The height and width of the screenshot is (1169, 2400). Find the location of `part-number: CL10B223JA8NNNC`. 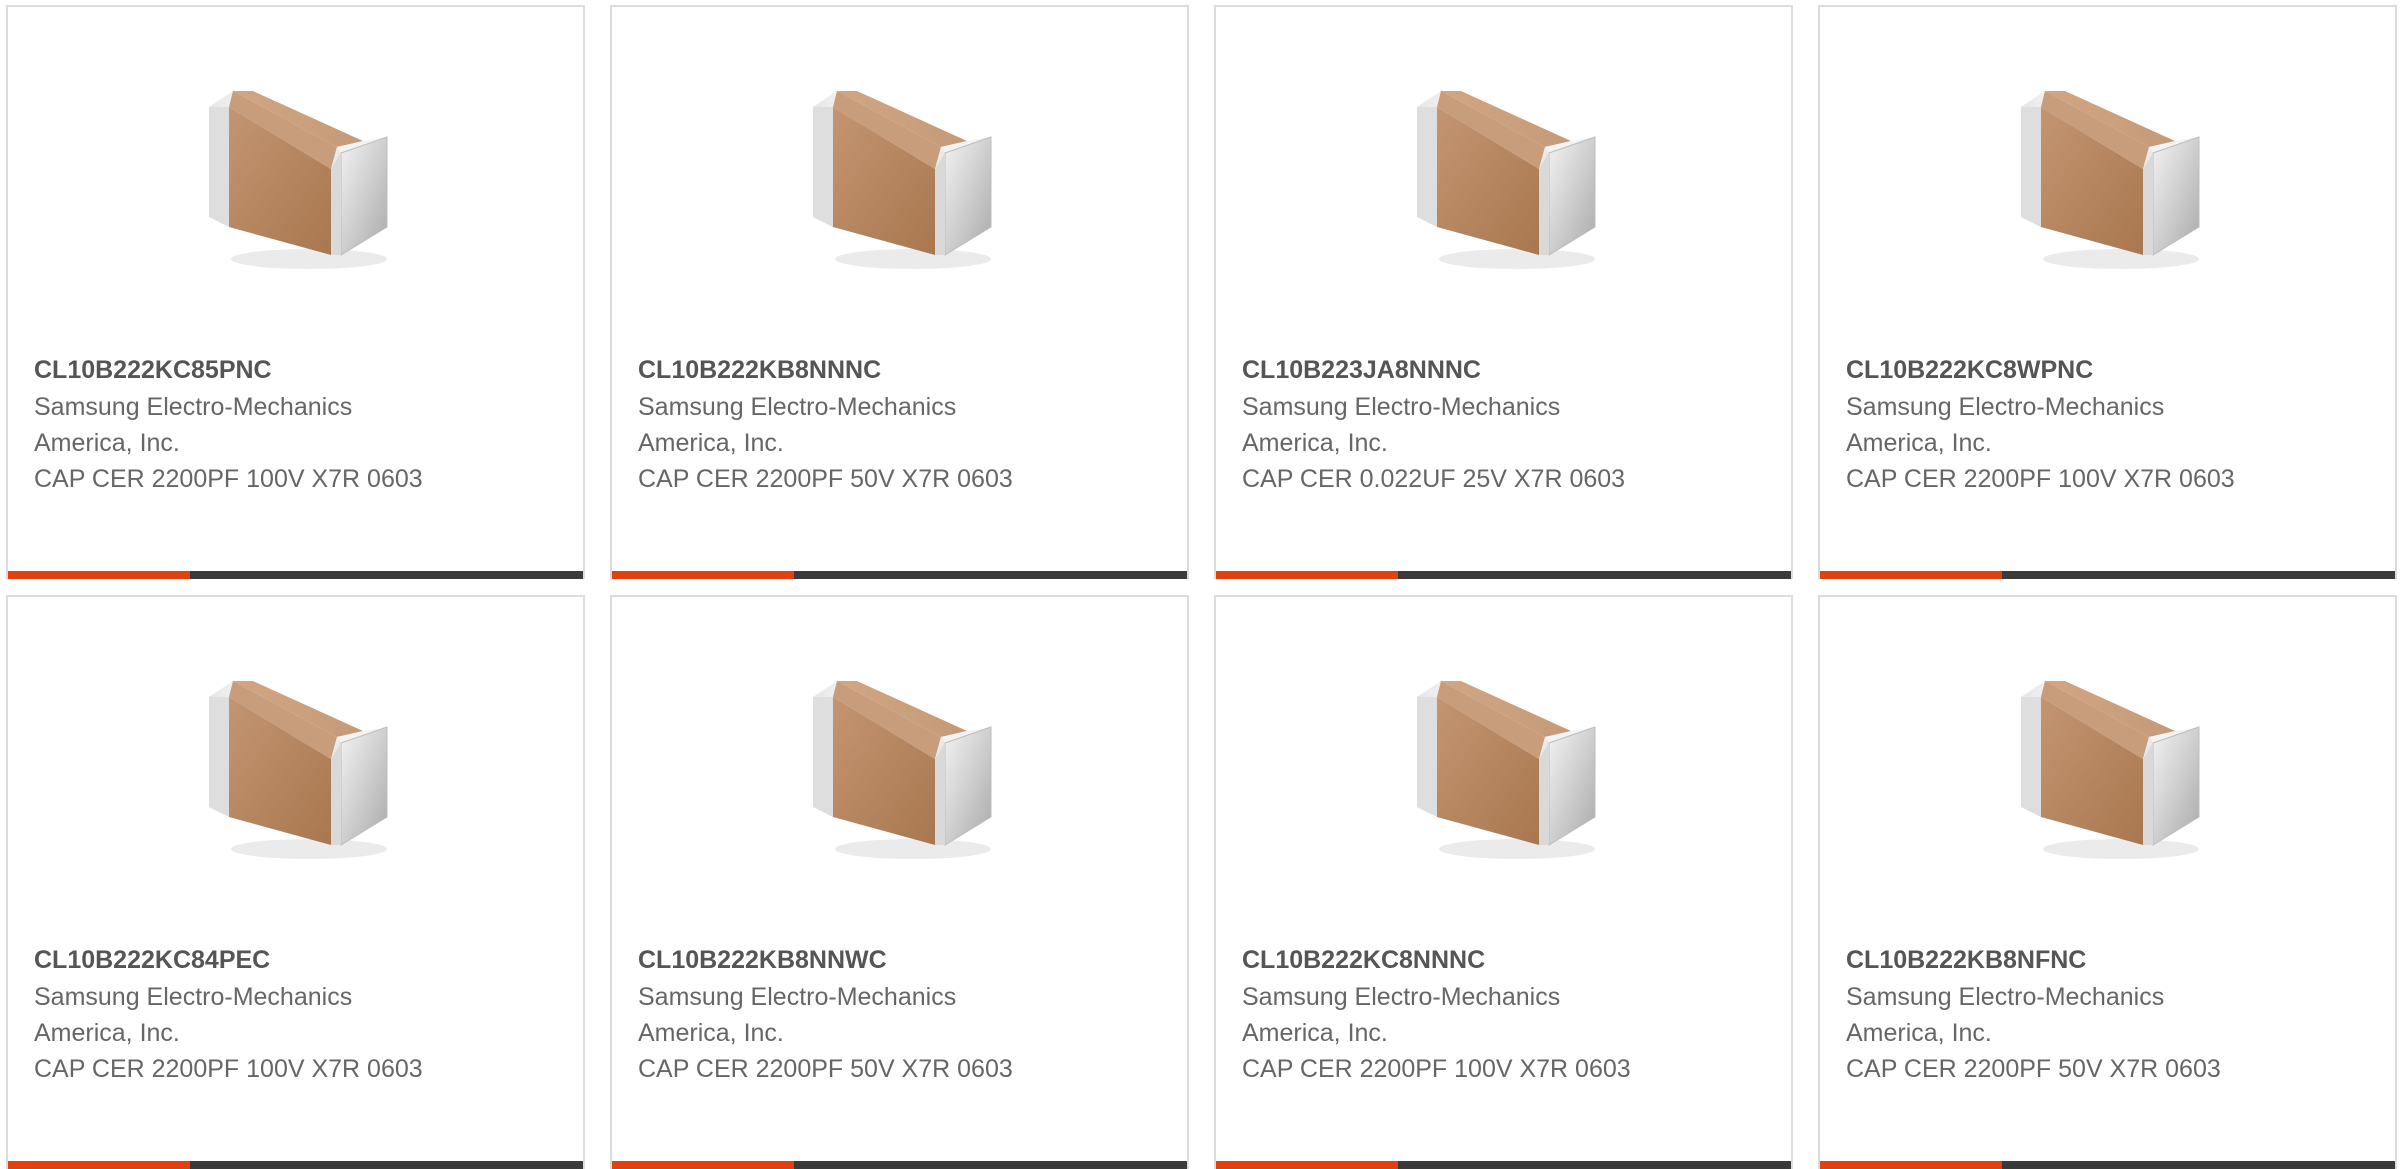

part-number: CL10B223JA8NNNC is located at coordinates (1437, 370).